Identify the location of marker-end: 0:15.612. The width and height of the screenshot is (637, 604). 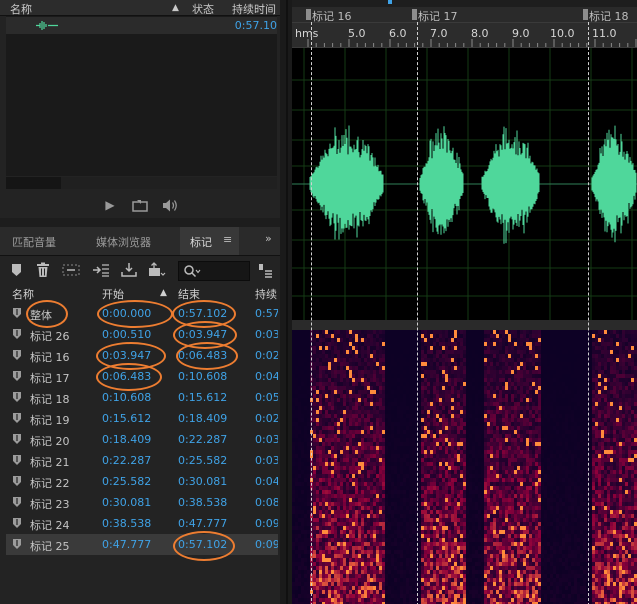
(202, 397).